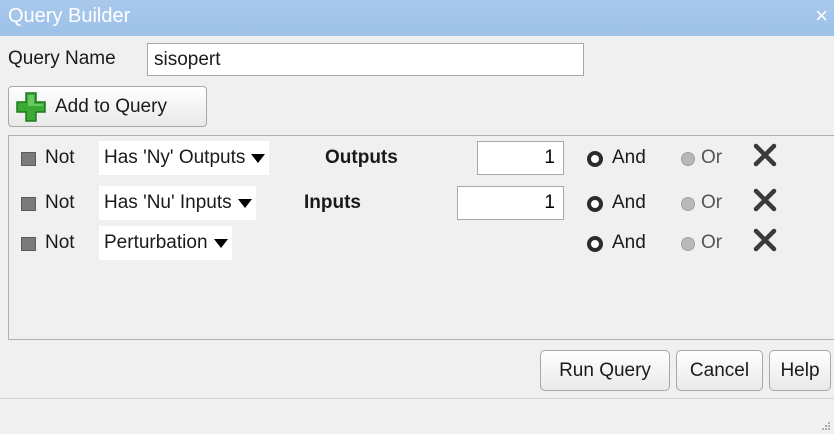  I want to click on cancel-button: Cancel, so click(719, 370).